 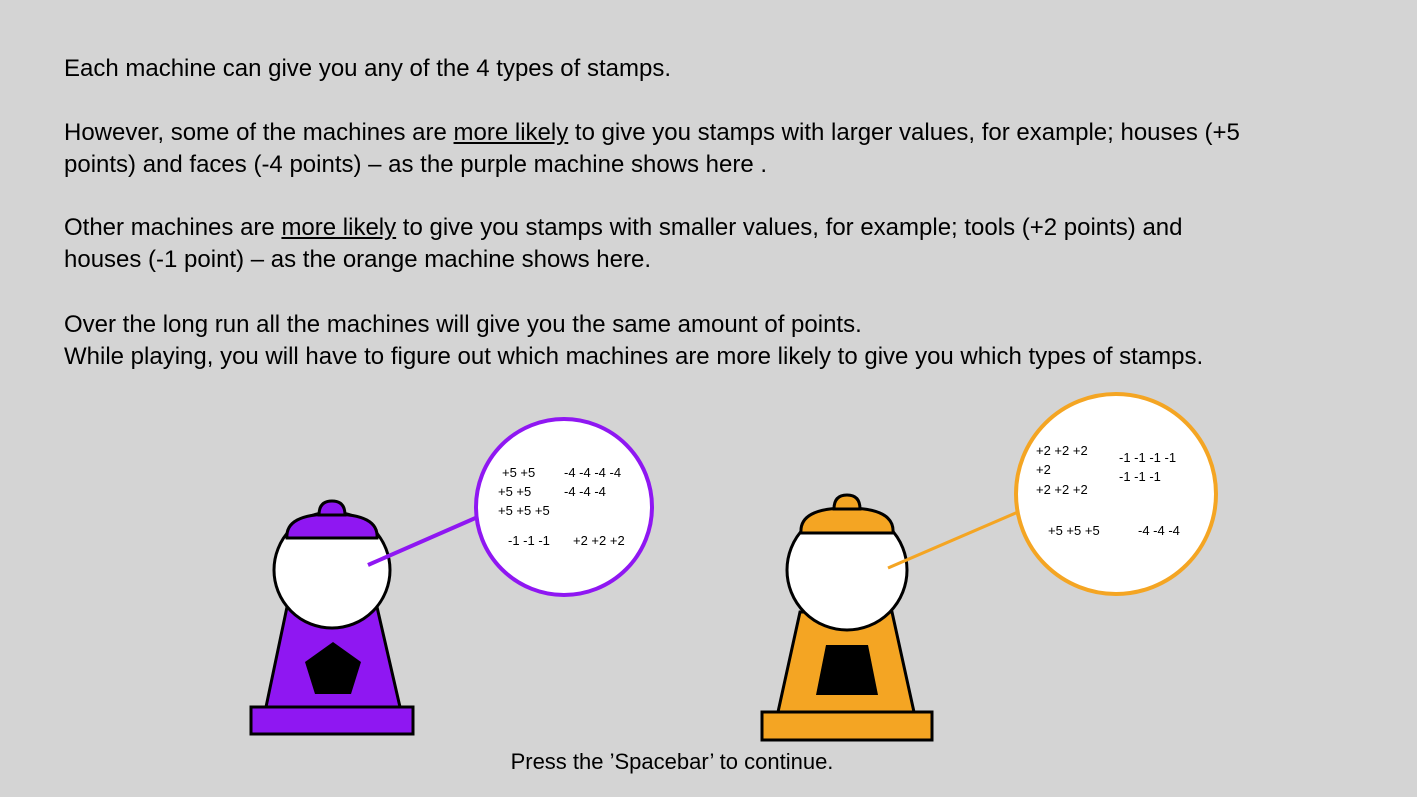 I want to click on purple-machine-base, so click(x=332, y=720).